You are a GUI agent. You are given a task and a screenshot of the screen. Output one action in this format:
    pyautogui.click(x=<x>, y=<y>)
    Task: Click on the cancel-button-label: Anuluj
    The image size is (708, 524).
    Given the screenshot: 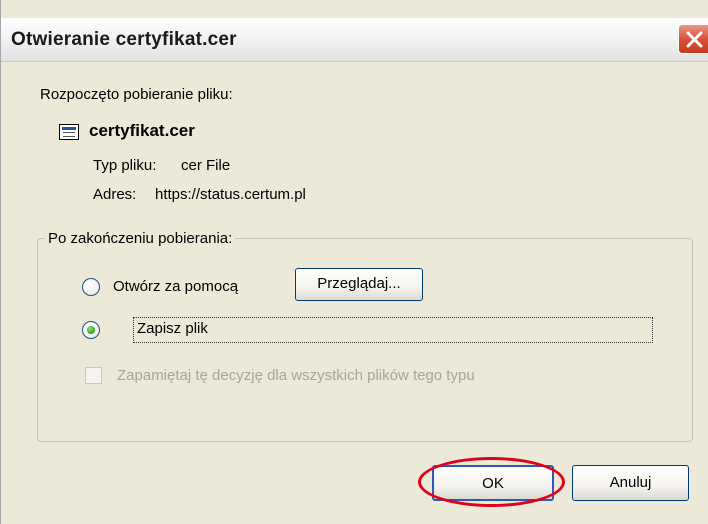 What is the action you would take?
    pyautogui.click(x=630, y=482)
    